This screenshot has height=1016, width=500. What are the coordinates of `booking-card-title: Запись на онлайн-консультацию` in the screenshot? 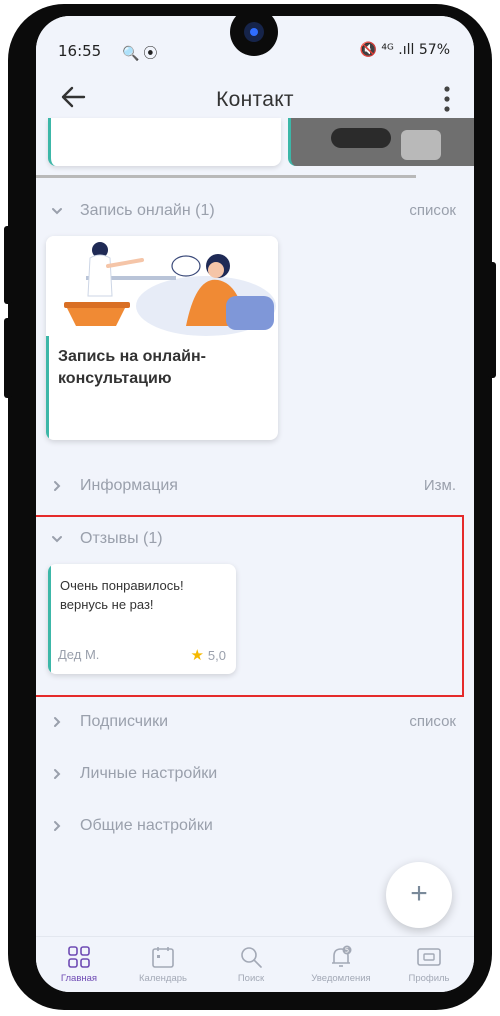 It's located at (132, 367).